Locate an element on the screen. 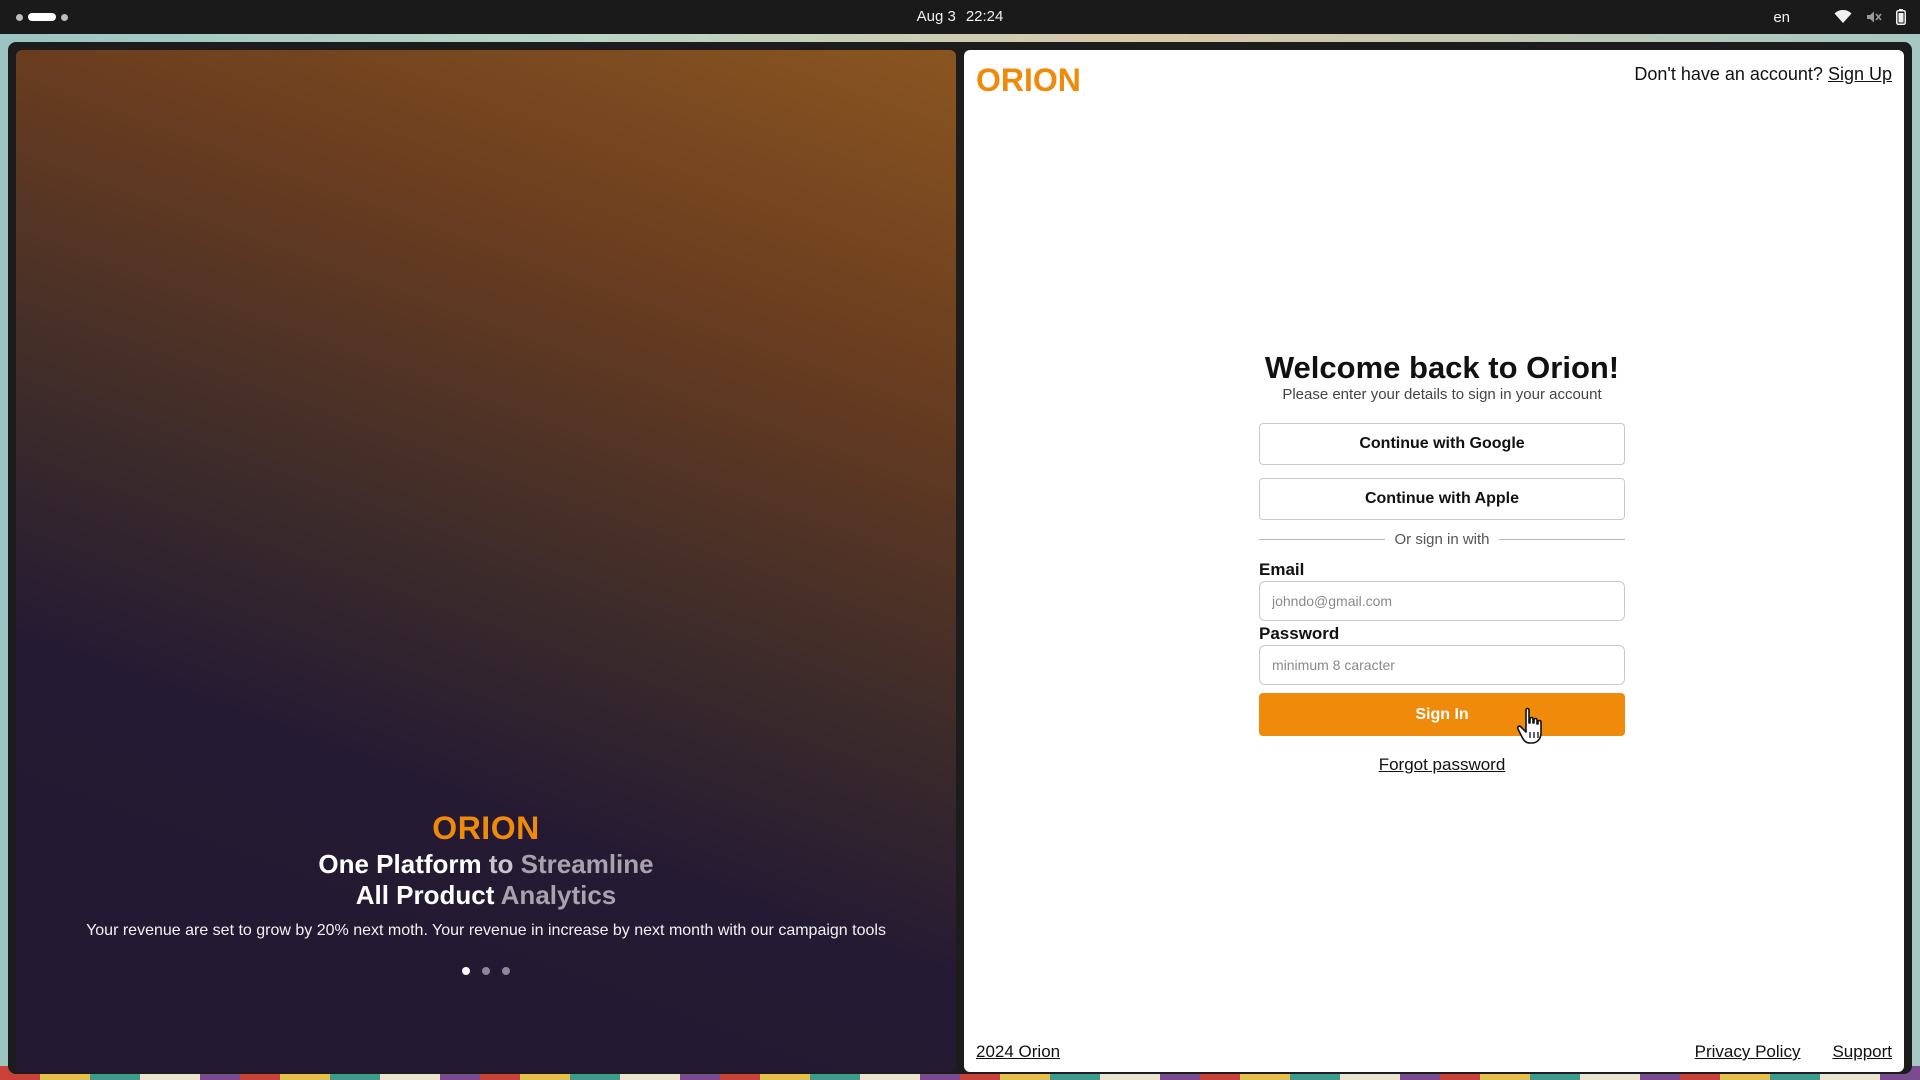  page-title: Welcome back to Orion! is located at coordinates (1442, 367).